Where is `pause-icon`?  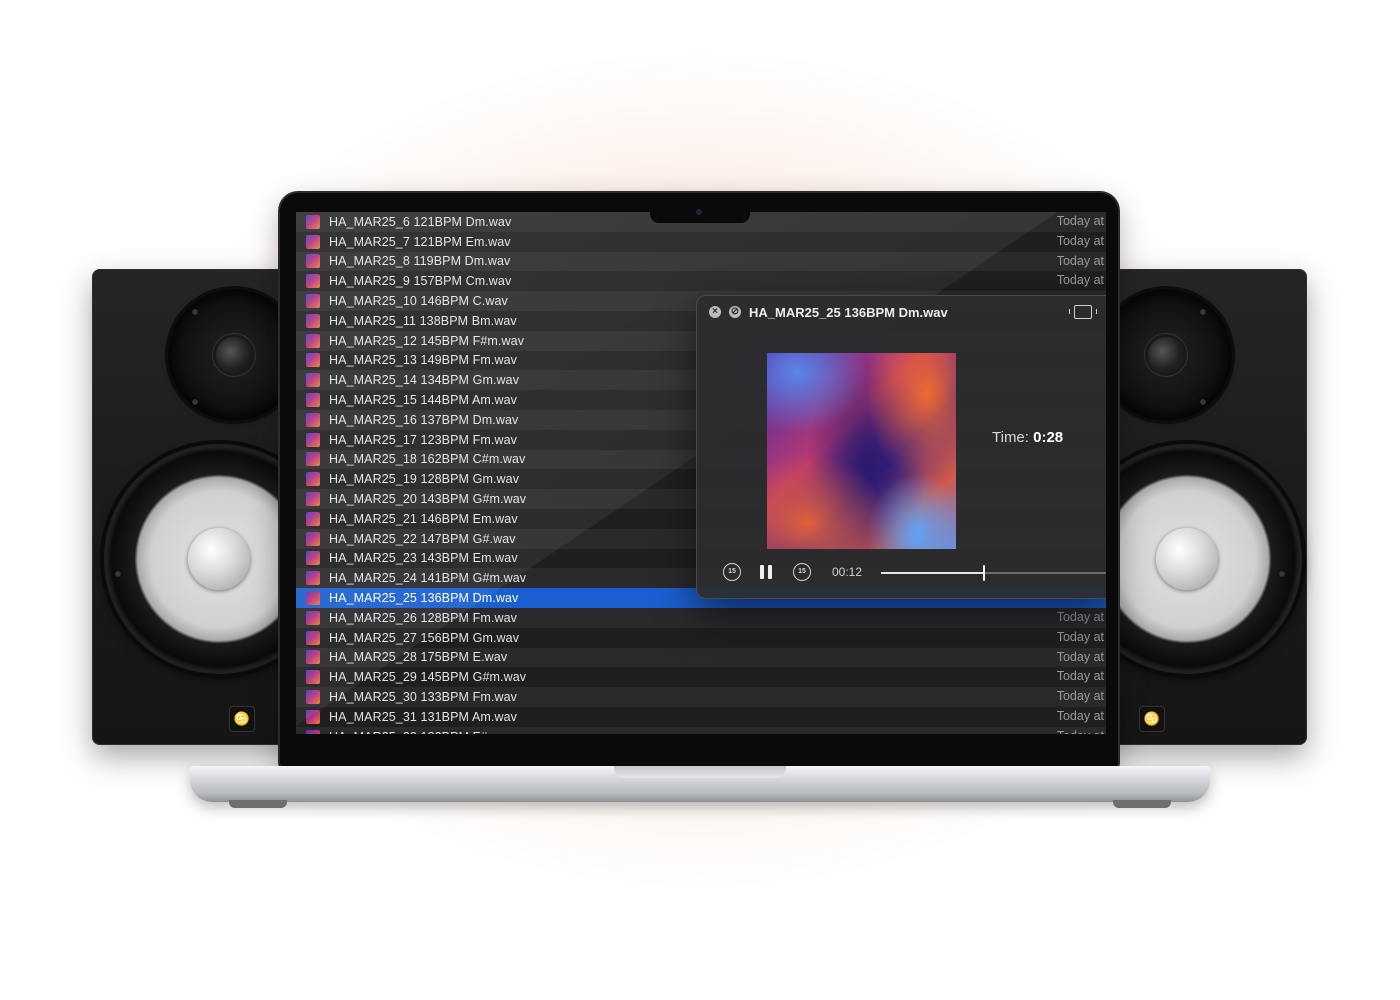
pause-icon is located at coordinates (766, 572).